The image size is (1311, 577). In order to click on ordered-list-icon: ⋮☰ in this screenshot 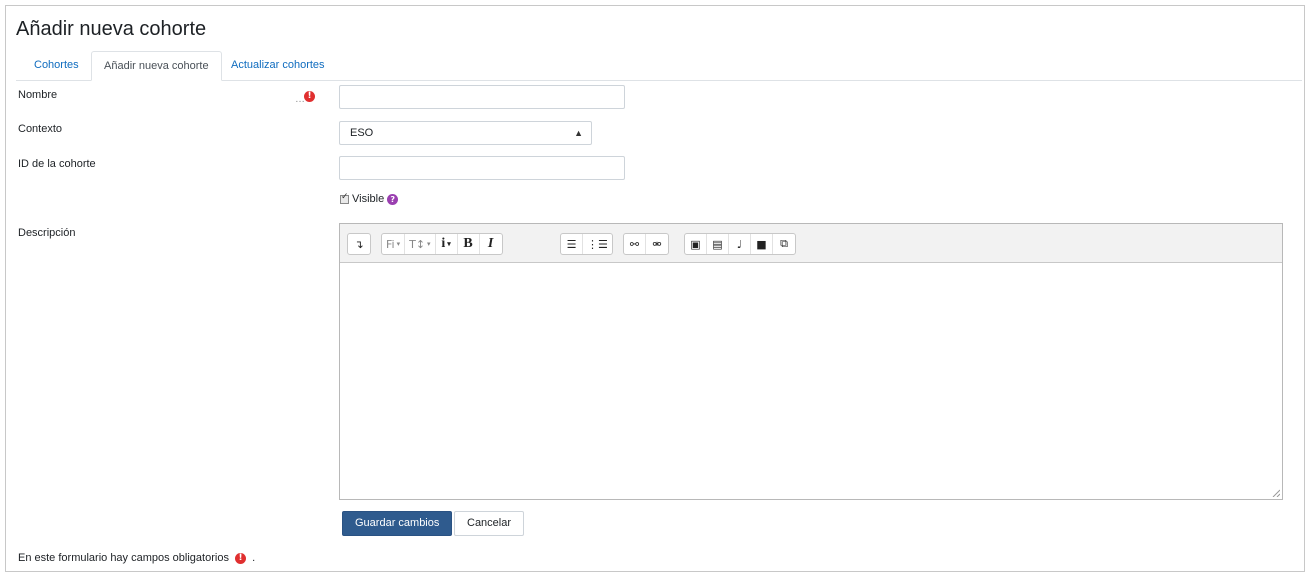, I will do `click(597, 244)`.